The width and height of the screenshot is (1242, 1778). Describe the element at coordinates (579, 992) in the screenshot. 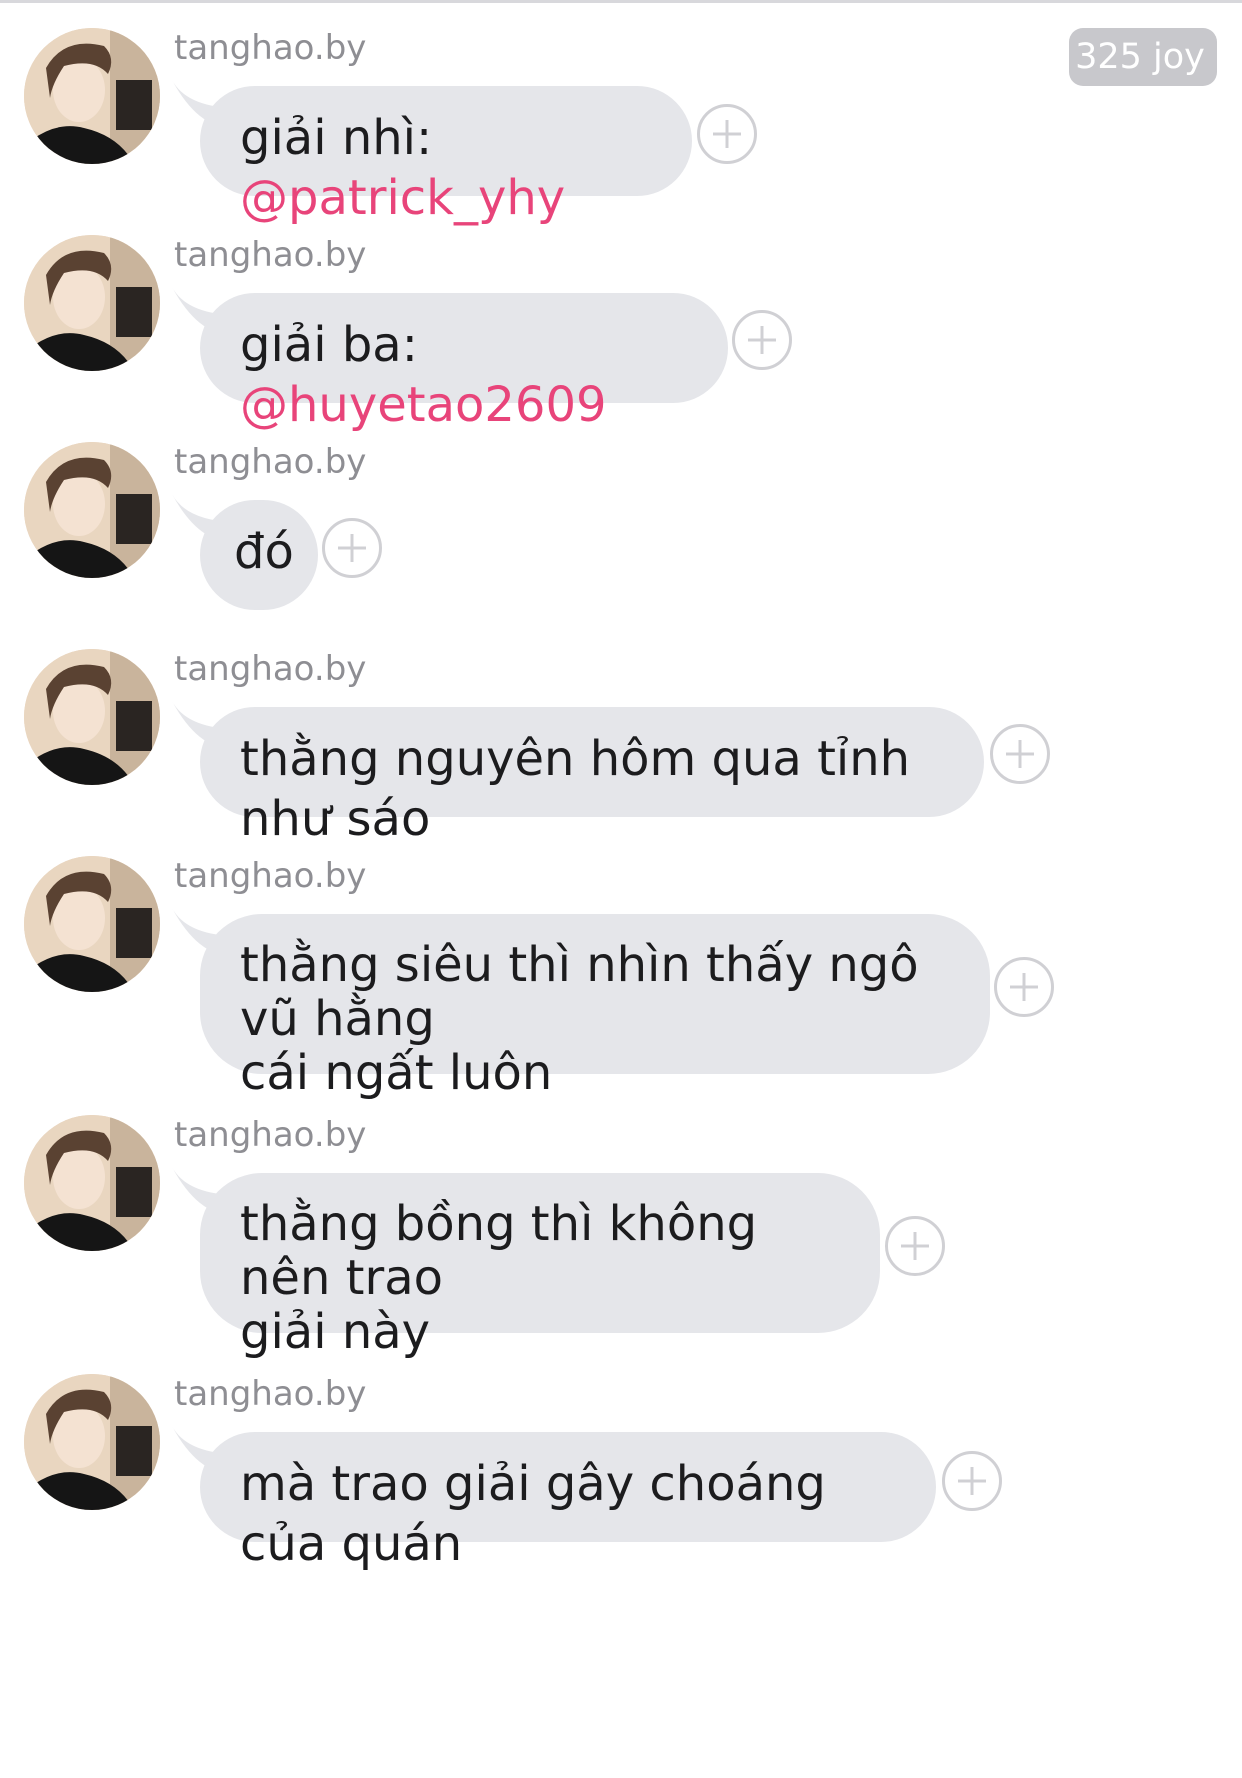

I see `message-text-line: thằng siêu thì nhìn thấy ngô vũ hằng` at that location.